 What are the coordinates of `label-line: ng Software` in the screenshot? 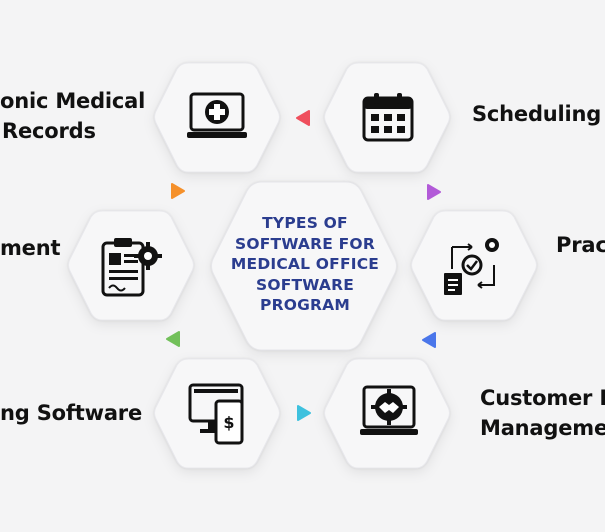 It's located at (71, 413).